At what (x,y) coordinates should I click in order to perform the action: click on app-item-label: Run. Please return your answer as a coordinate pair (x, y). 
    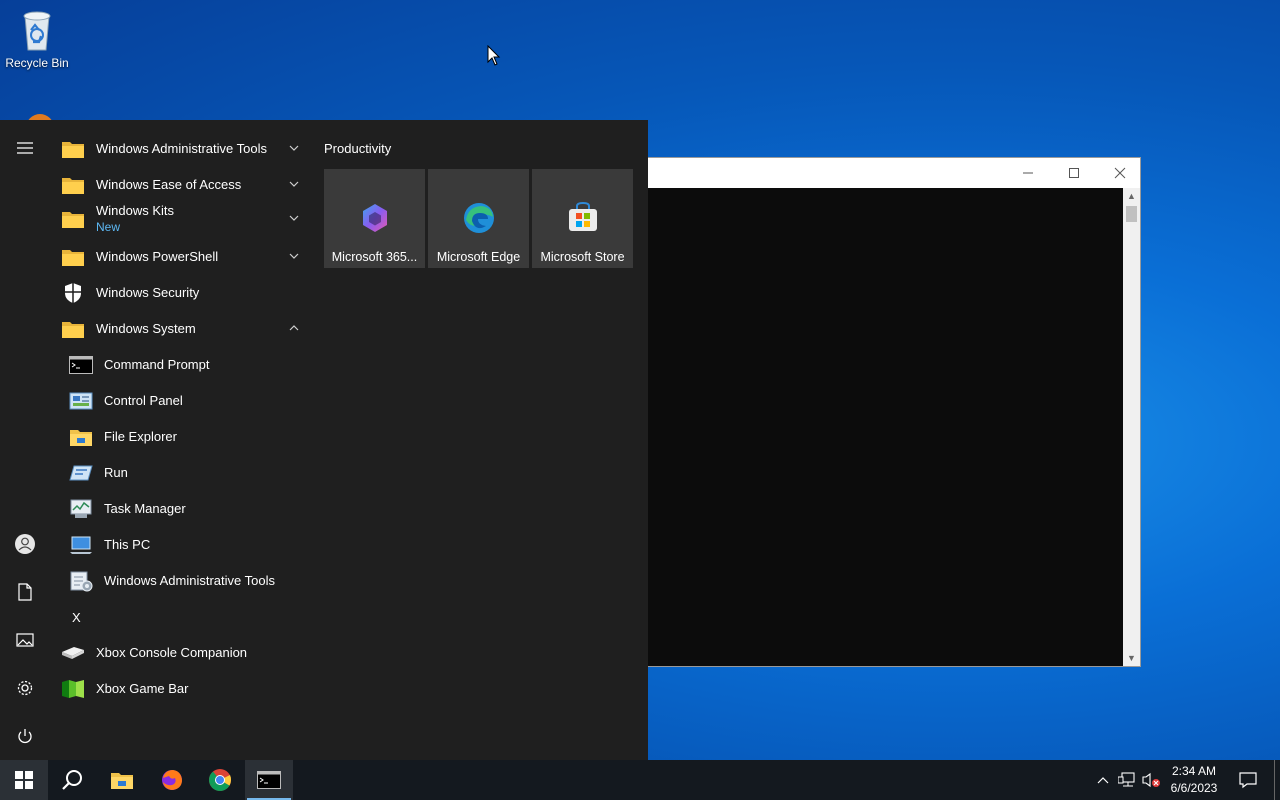
    Looking at the image, I should click on (116, 472).